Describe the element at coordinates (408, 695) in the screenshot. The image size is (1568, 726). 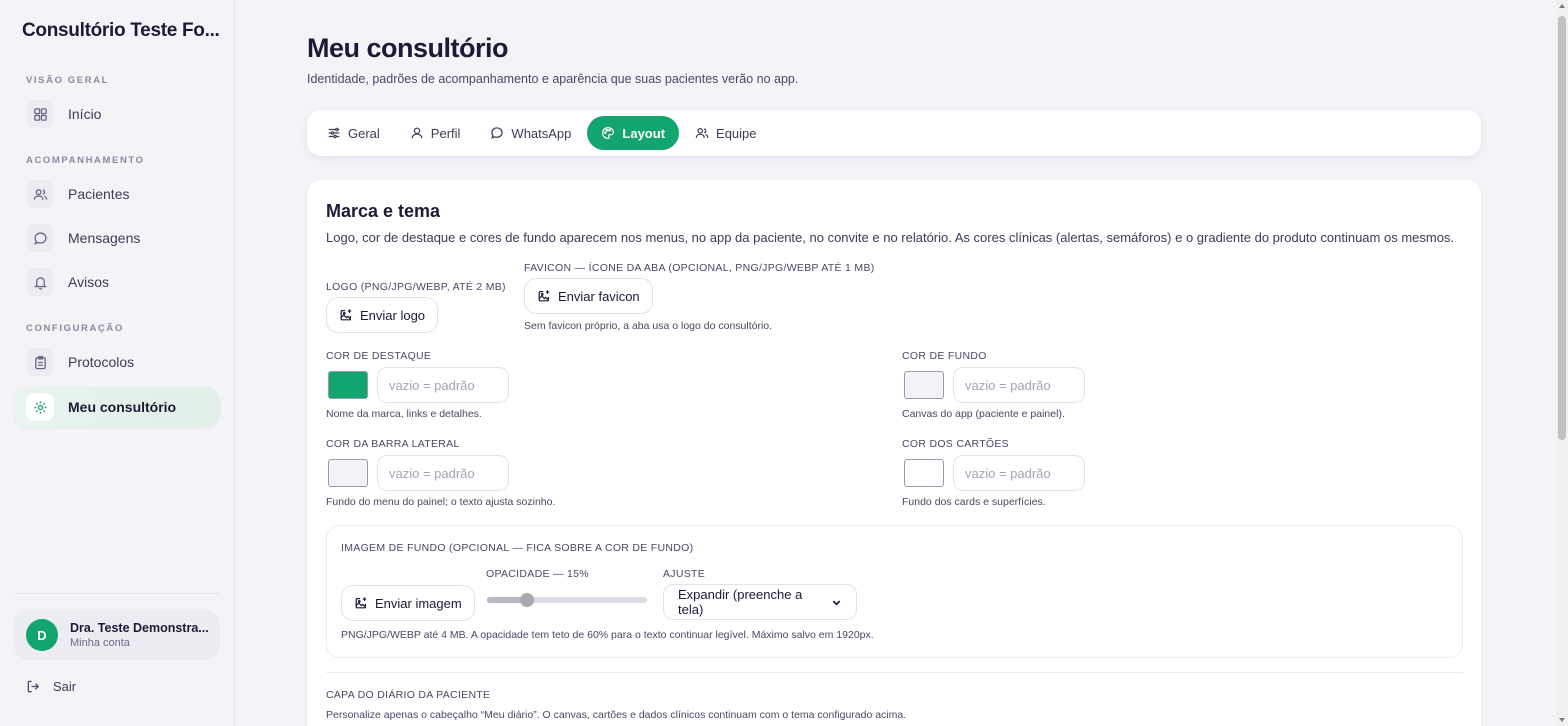
I see `diary-cover-label: CAPA DO DIÁRIO DA PACIENTE` at that location.